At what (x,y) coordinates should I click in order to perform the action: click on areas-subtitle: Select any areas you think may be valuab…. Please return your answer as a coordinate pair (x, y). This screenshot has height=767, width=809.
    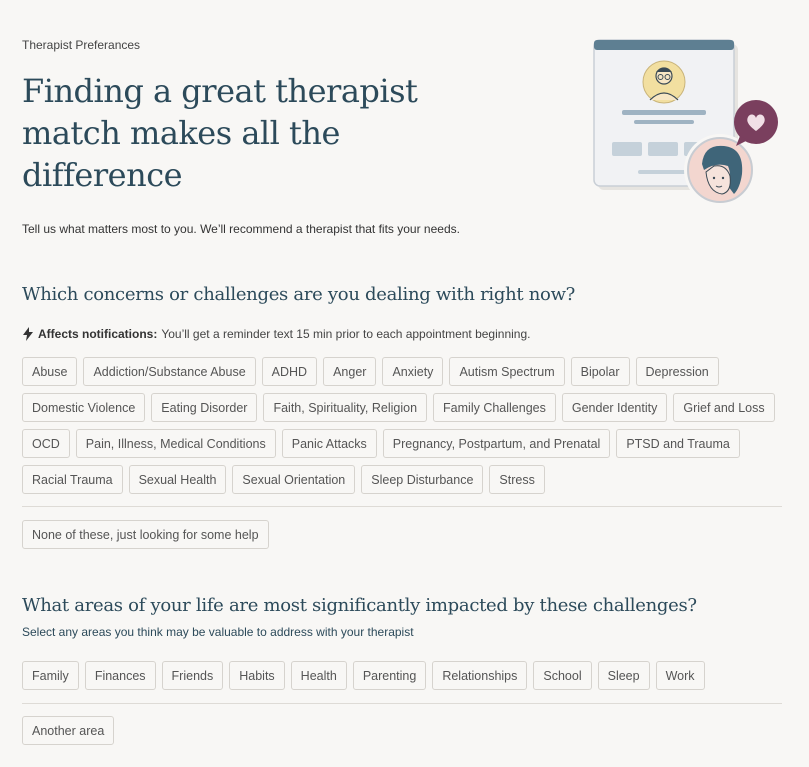
    Looking at the image, I should click on (218, 632).